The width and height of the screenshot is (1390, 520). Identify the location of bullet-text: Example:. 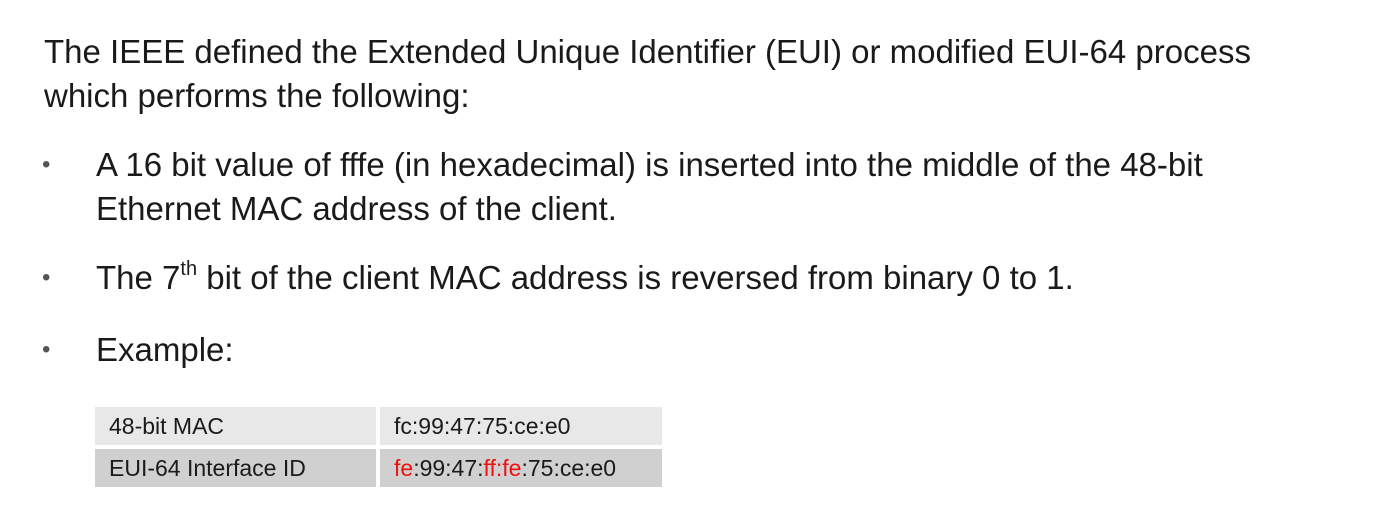
(165, 349).